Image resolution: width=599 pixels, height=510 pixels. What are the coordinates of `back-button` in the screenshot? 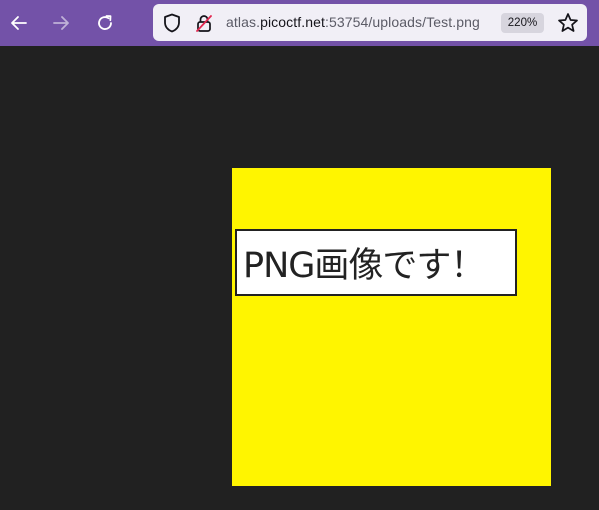 It's located at (19, 23).